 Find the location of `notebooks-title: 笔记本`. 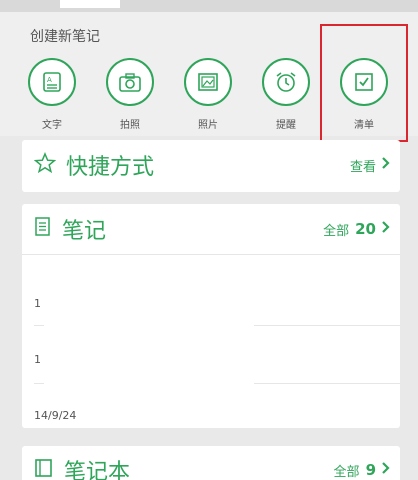

notebooks-title: 笔记本 is located at coordinates (97, 470).